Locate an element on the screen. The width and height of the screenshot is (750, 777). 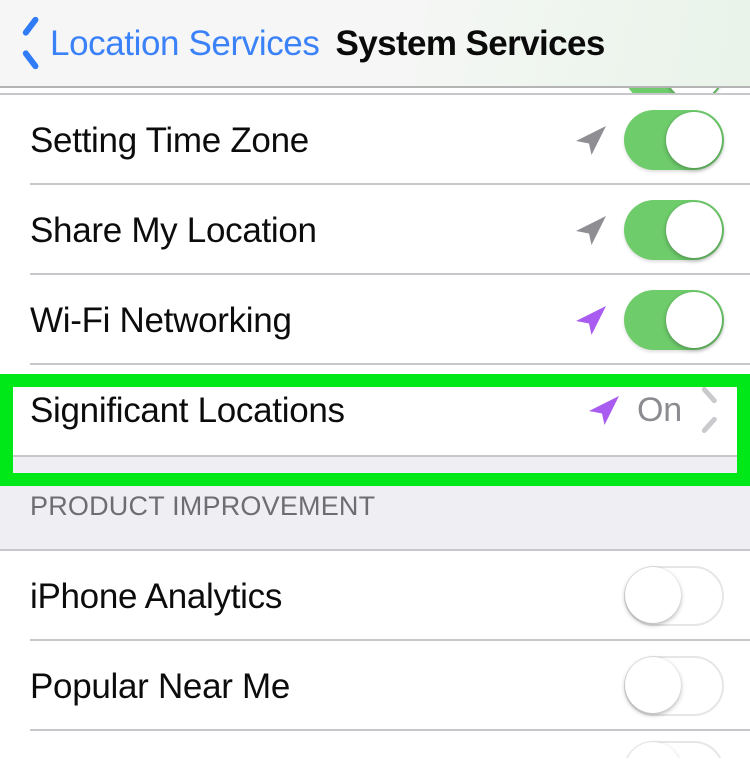
toggle-setting-time-zone is located at coordinates (674, 140).